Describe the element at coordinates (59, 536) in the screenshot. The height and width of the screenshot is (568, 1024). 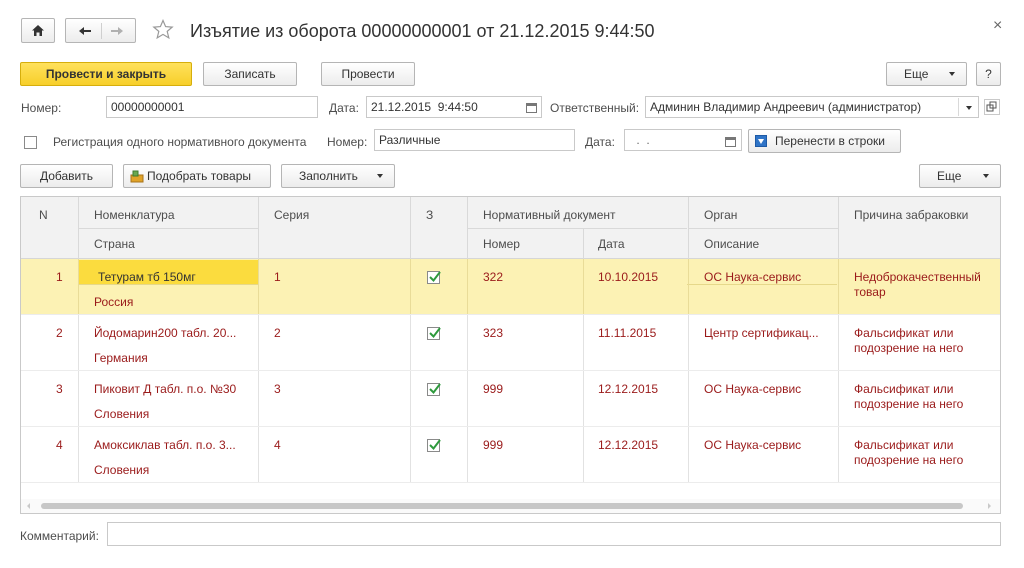
I see `comment-label: Комментарий:` at that location.